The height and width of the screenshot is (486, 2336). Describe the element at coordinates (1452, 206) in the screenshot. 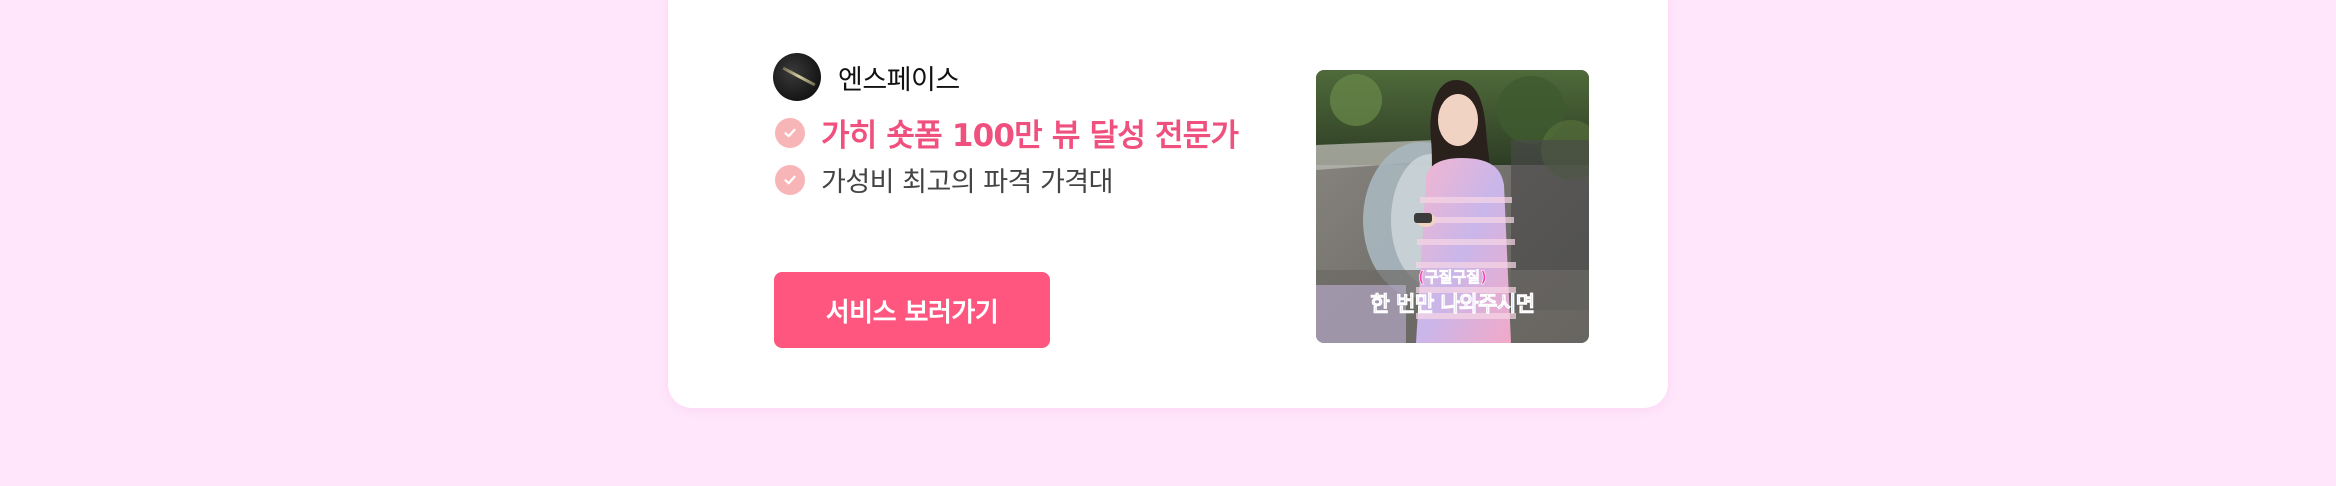

I see `video-thumbnail: (구질구질) 한 번만 나와주시면` at that location.